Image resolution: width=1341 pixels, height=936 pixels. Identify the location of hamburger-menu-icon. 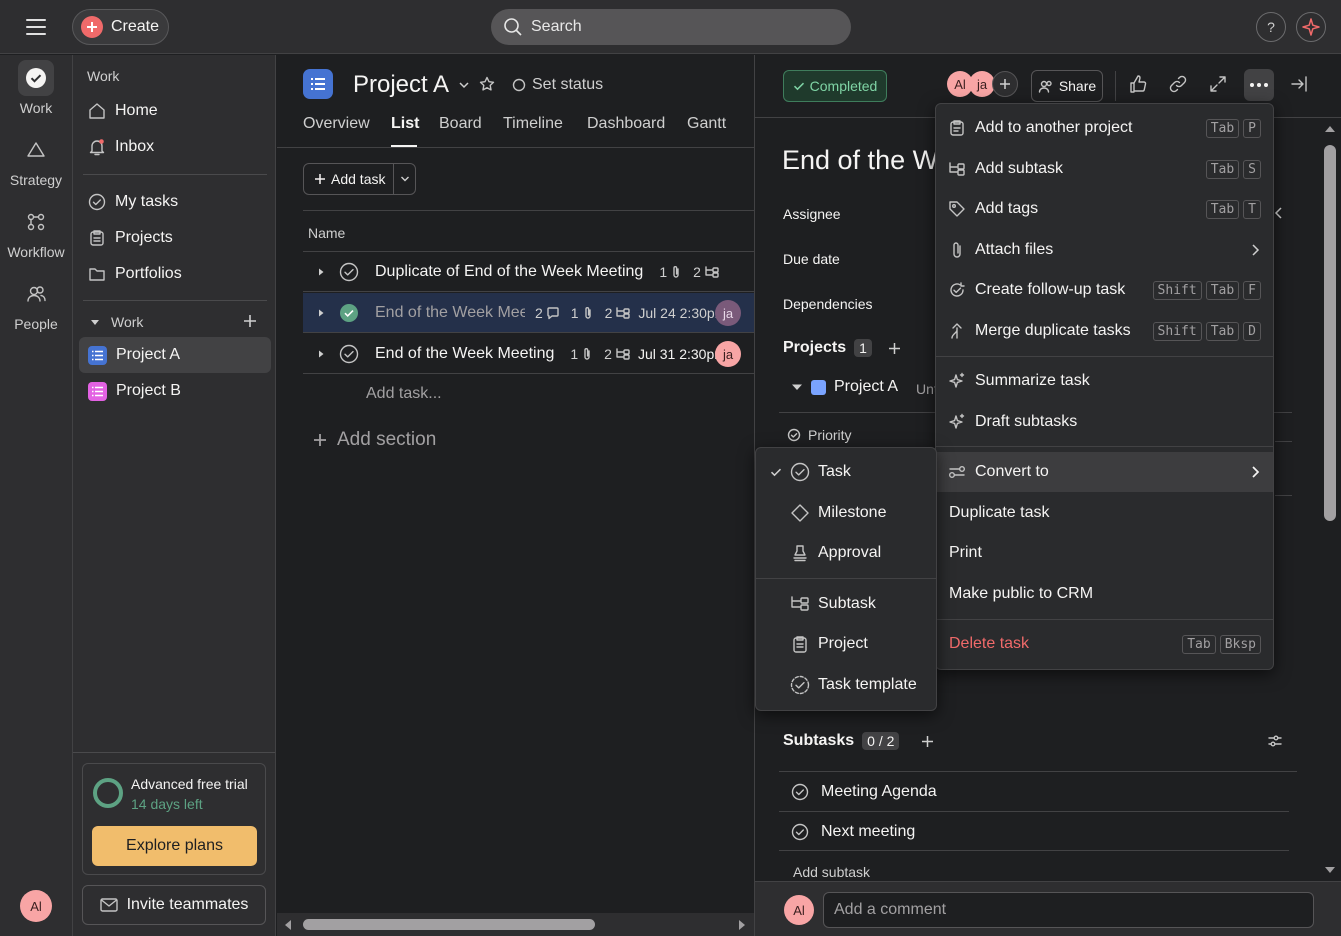
(36, 27).